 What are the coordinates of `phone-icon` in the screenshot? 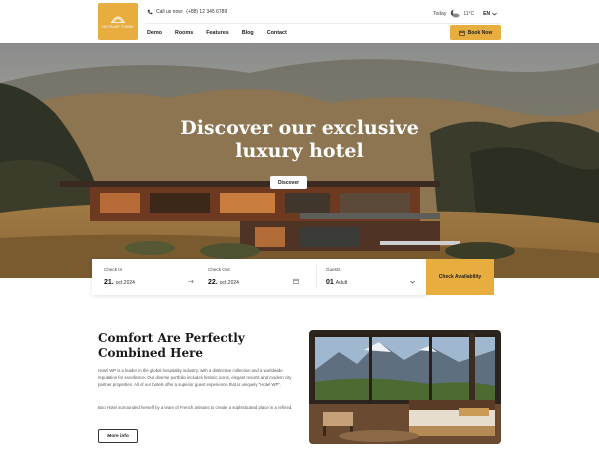 It's located at (150, 12).